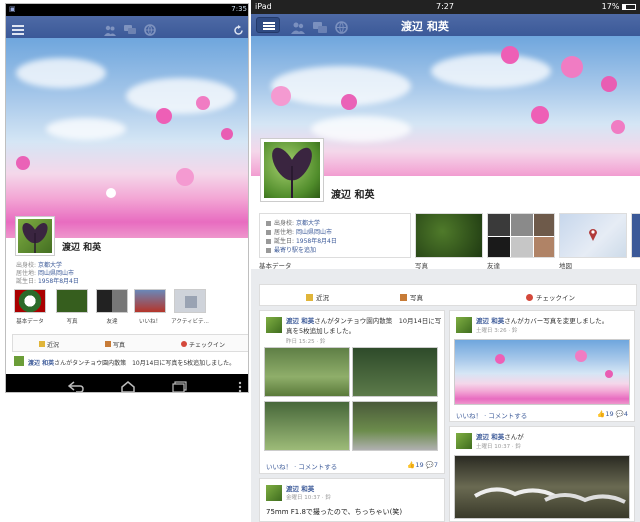  I want to click on tile-activity, so click(190, 301).